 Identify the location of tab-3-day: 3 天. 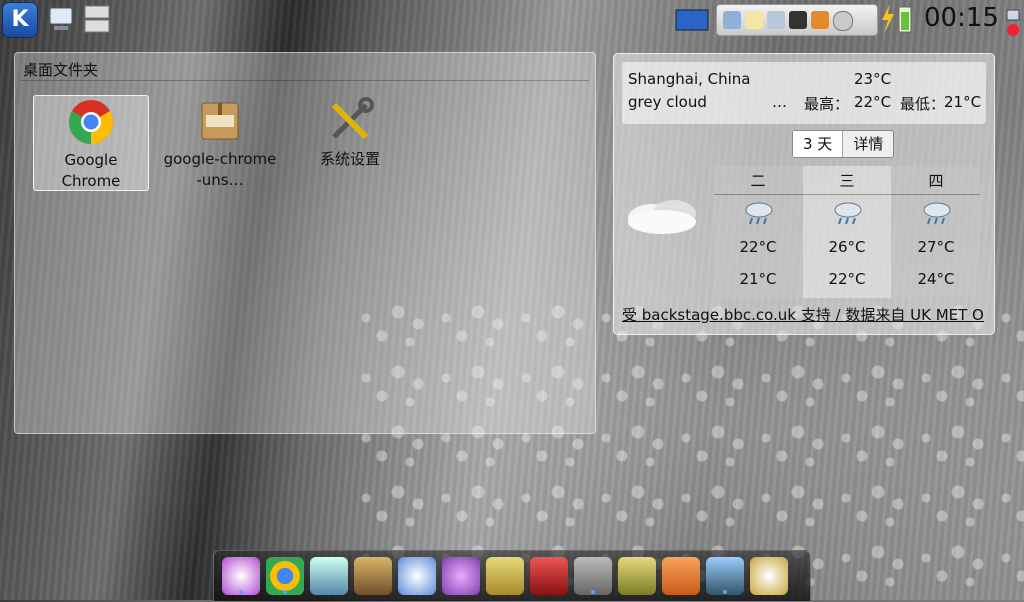
(818, 144).